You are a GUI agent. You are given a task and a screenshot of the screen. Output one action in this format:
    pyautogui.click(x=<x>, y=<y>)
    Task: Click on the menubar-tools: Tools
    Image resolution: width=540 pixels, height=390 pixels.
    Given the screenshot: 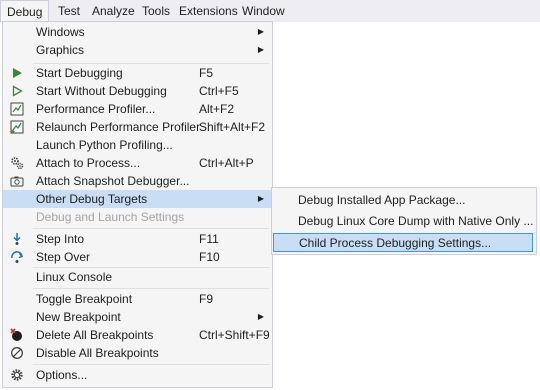 What is the action you would take?
    pyautogui.click(x=156, y=11)
    